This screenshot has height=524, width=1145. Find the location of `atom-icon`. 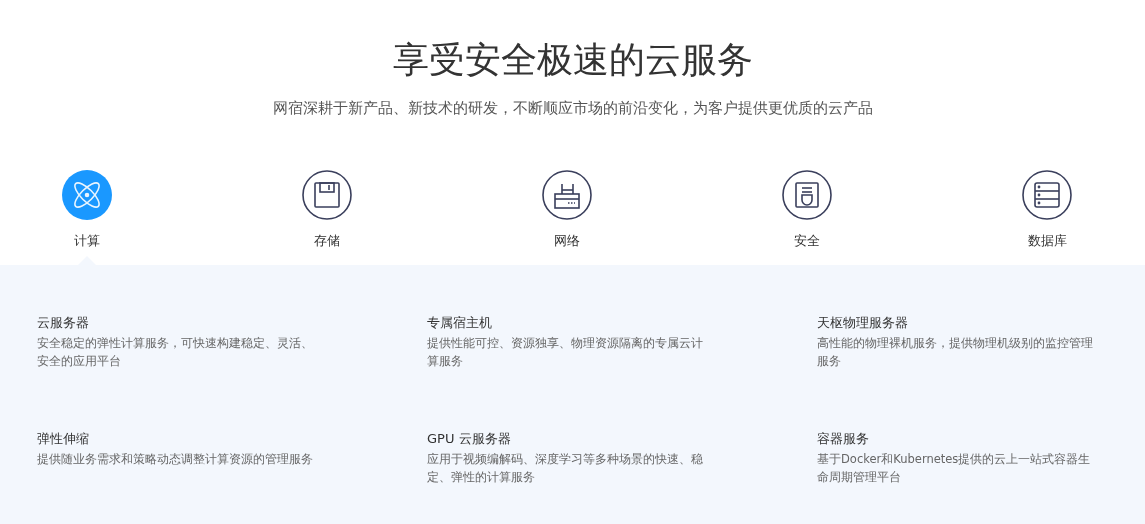

atom-icon is located at coordinates (87, 195).